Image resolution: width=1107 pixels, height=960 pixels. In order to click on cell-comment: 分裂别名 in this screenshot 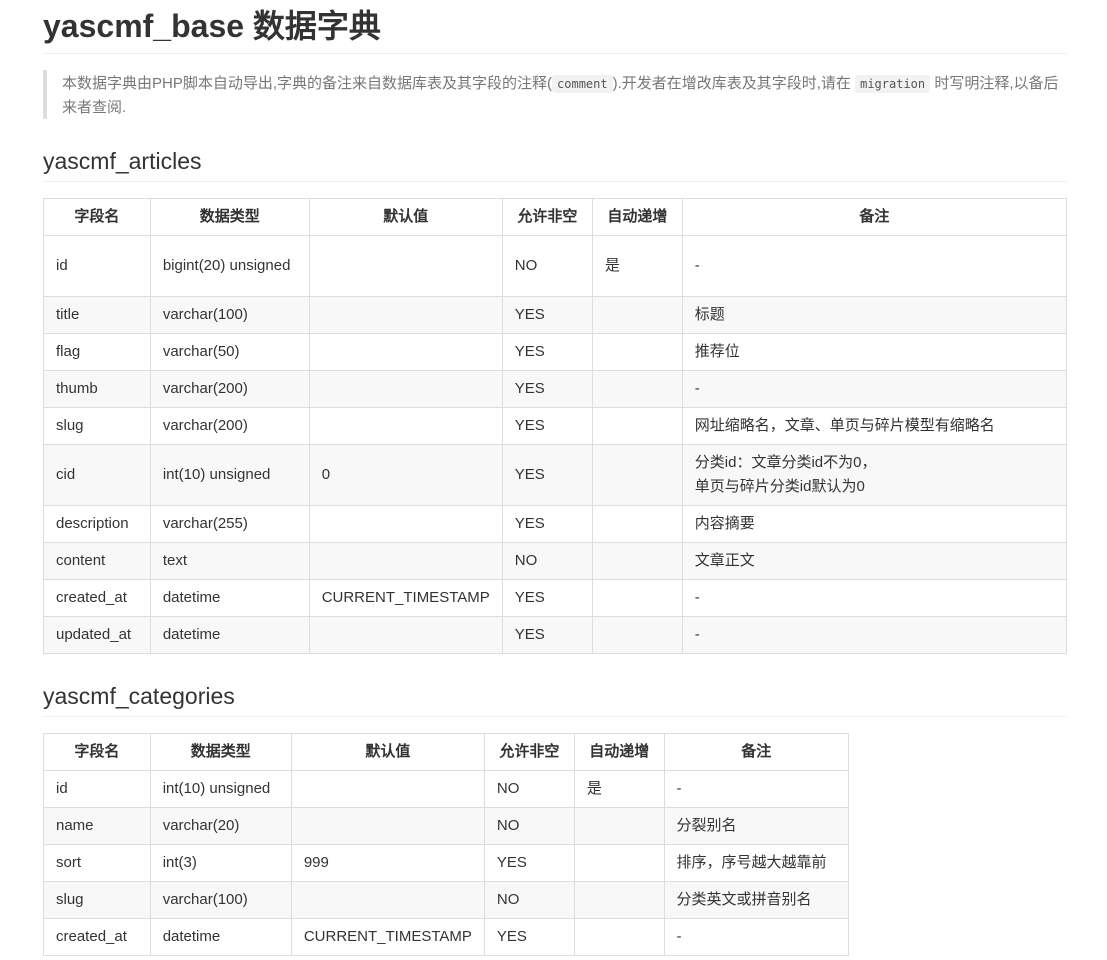, I will do `click(756, 826)`.